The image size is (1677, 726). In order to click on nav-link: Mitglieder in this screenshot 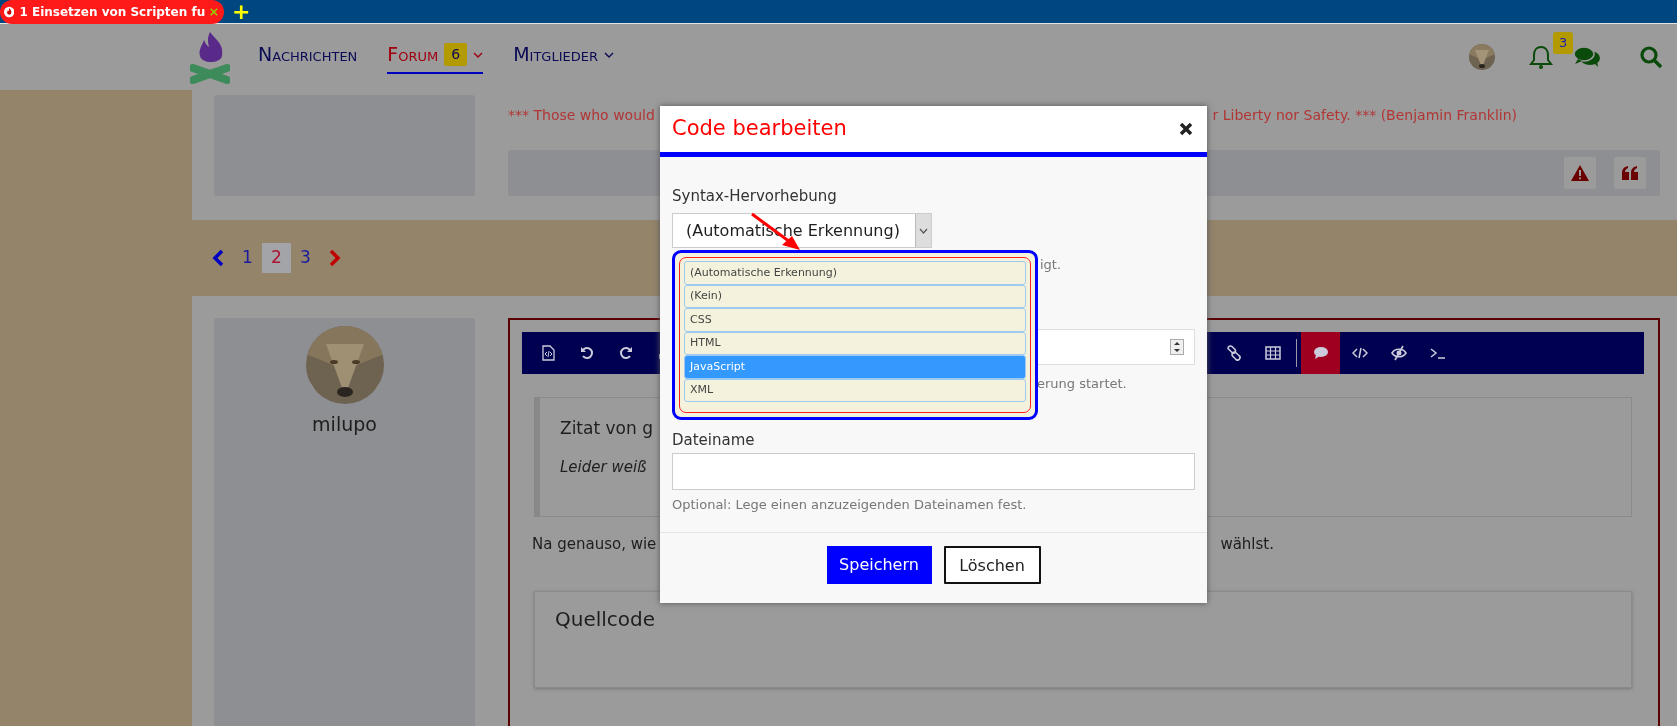, I will do `click(563, 57)`.